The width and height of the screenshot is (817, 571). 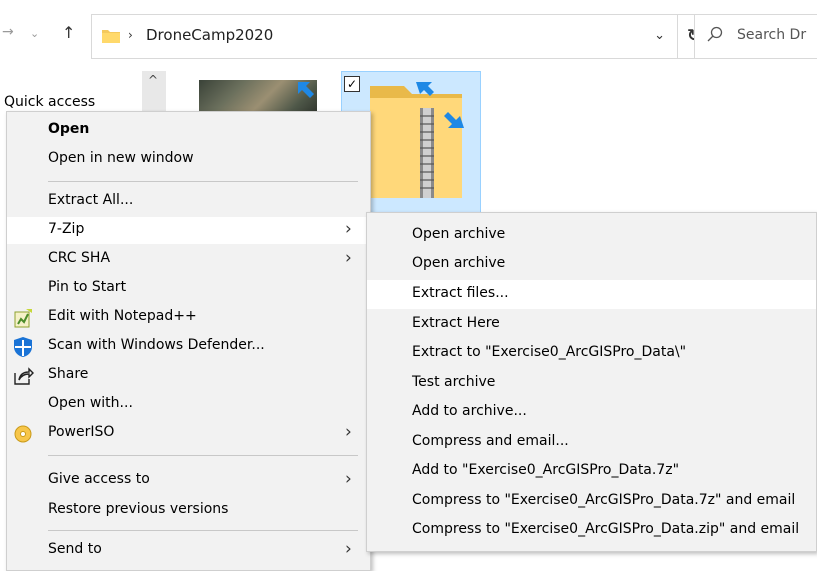 I want to click on search-placeholder: Search Dr, so click(x=772, y=35).